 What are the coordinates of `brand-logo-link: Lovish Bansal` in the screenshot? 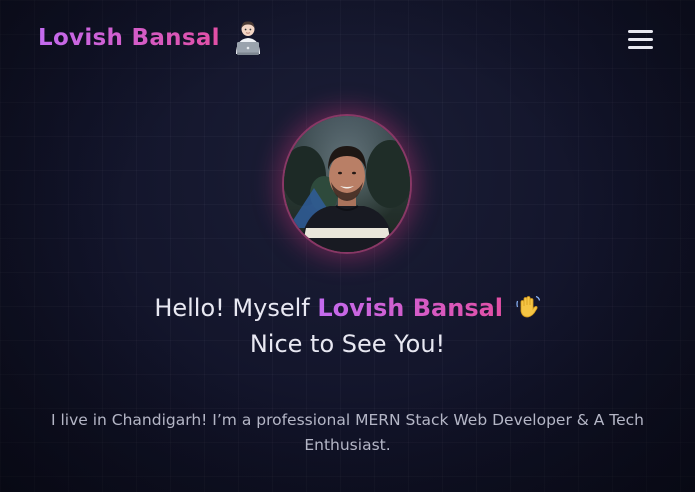 It's located at (153, 38).